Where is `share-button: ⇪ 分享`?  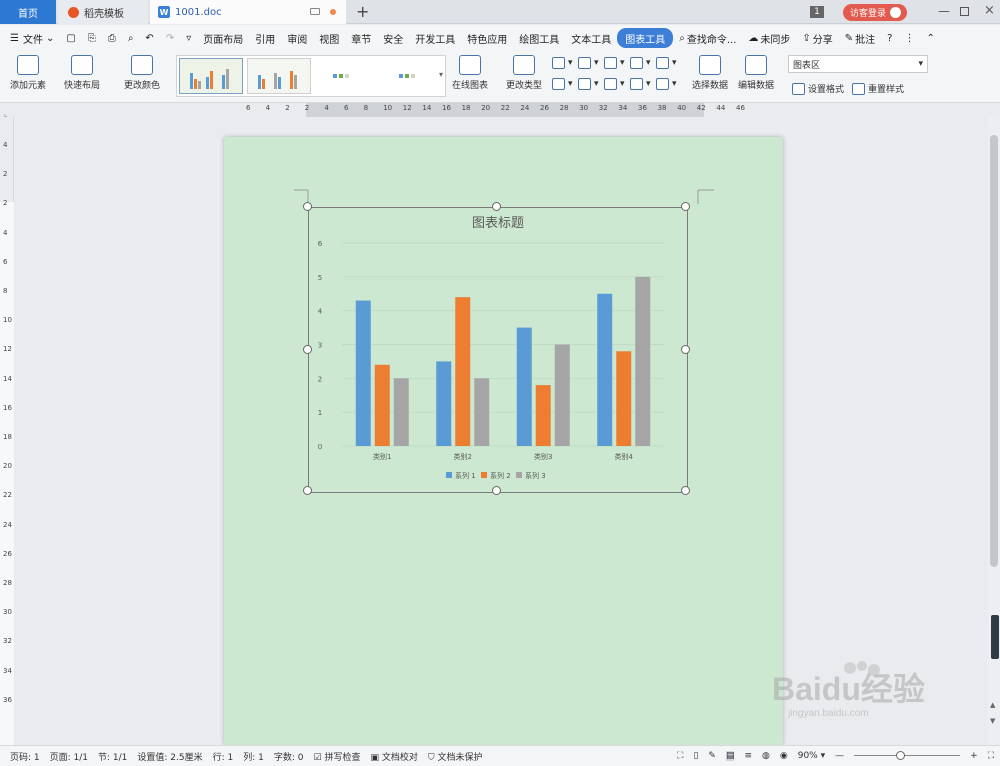 share-button: ⇪ 分享 is located at coordinates (817, 38).